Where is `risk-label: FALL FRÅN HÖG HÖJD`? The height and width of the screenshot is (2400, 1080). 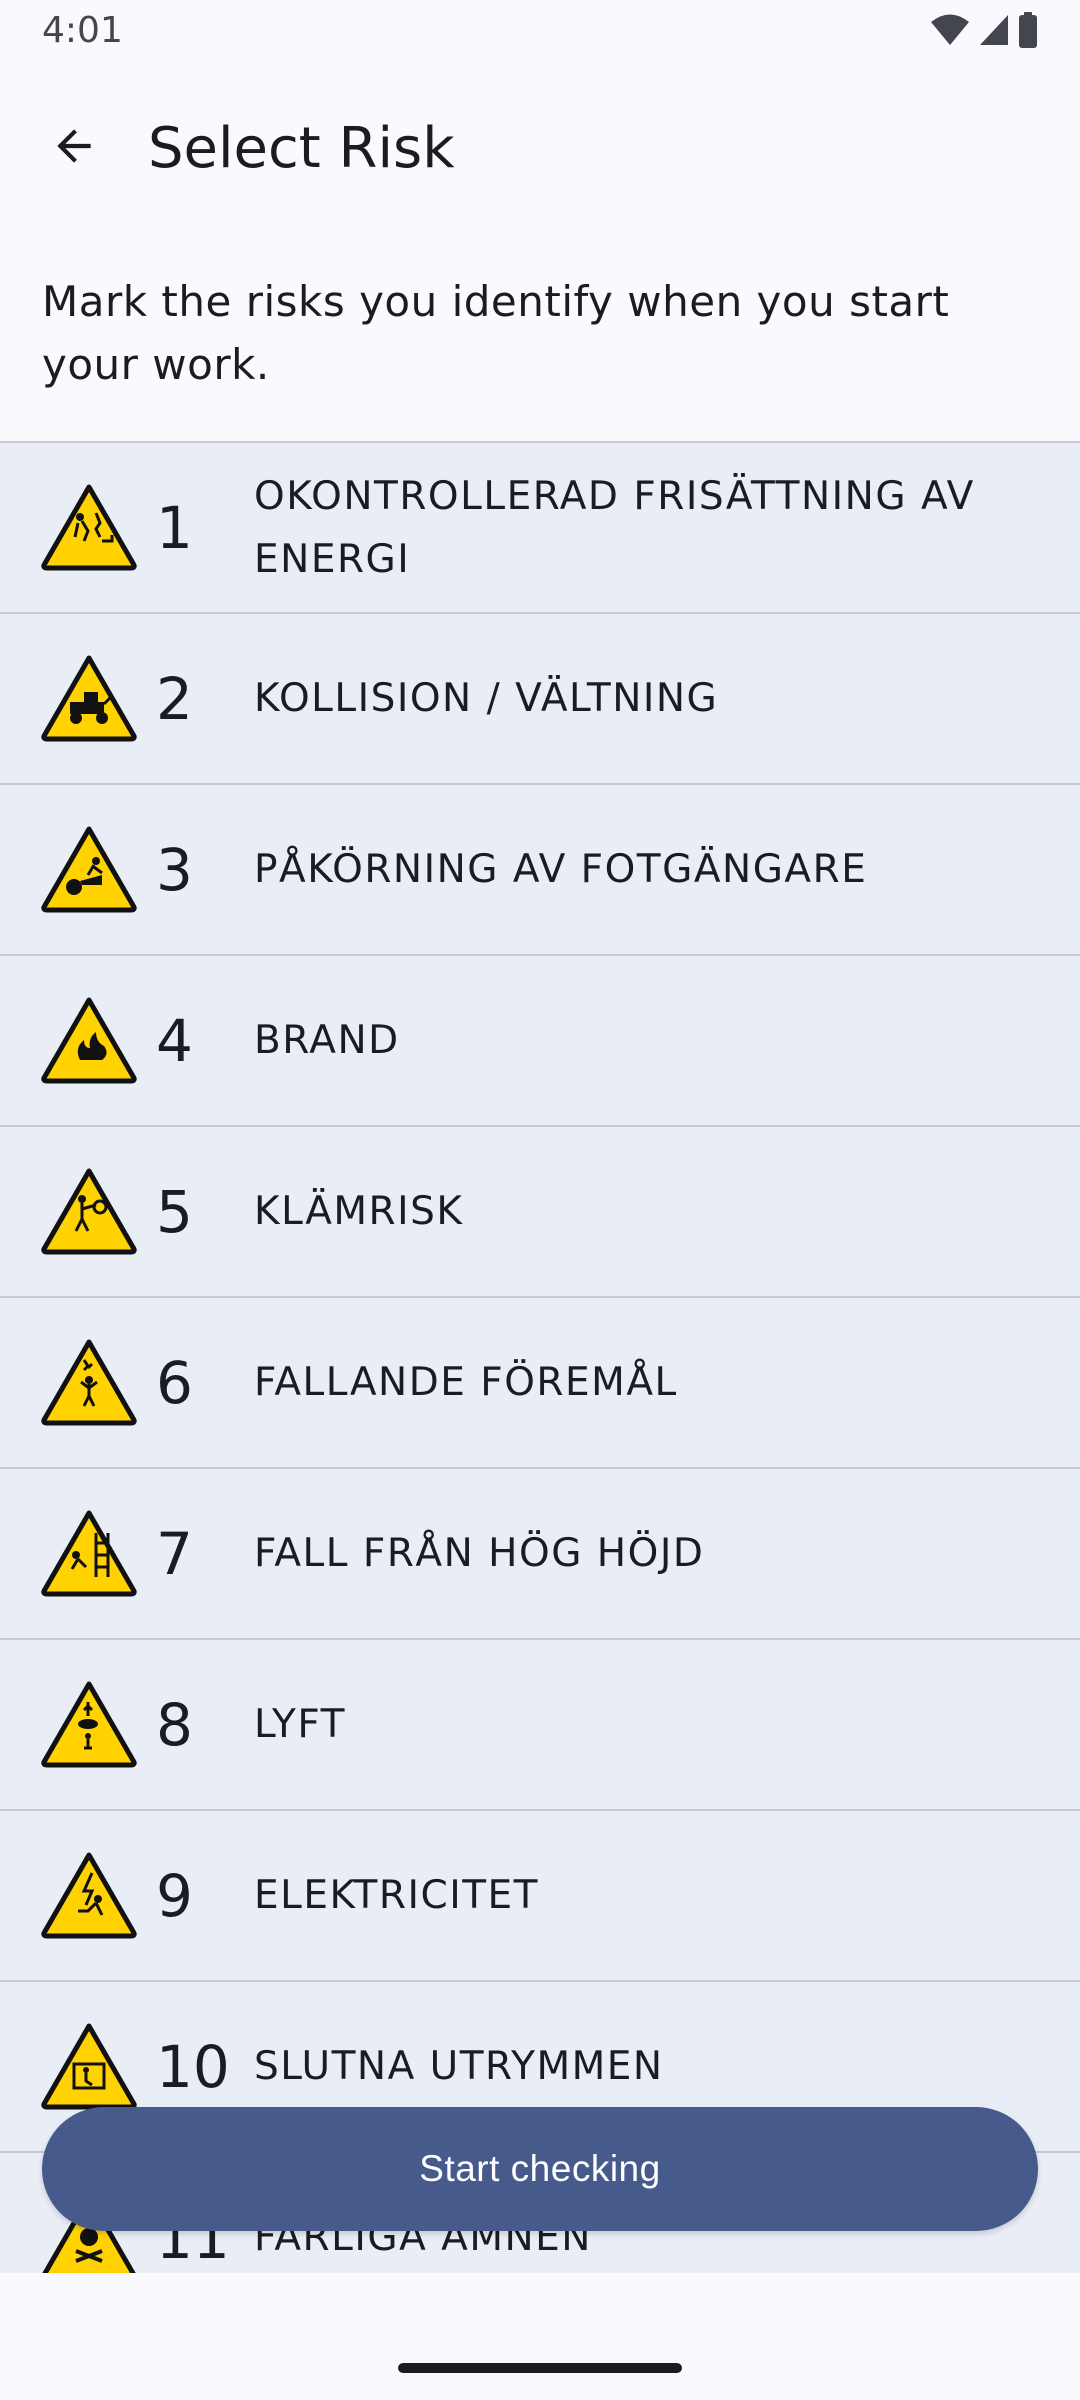 risk-label: FALL FRÅN HÖG HÖJD is located at coordinates (479, 1553).